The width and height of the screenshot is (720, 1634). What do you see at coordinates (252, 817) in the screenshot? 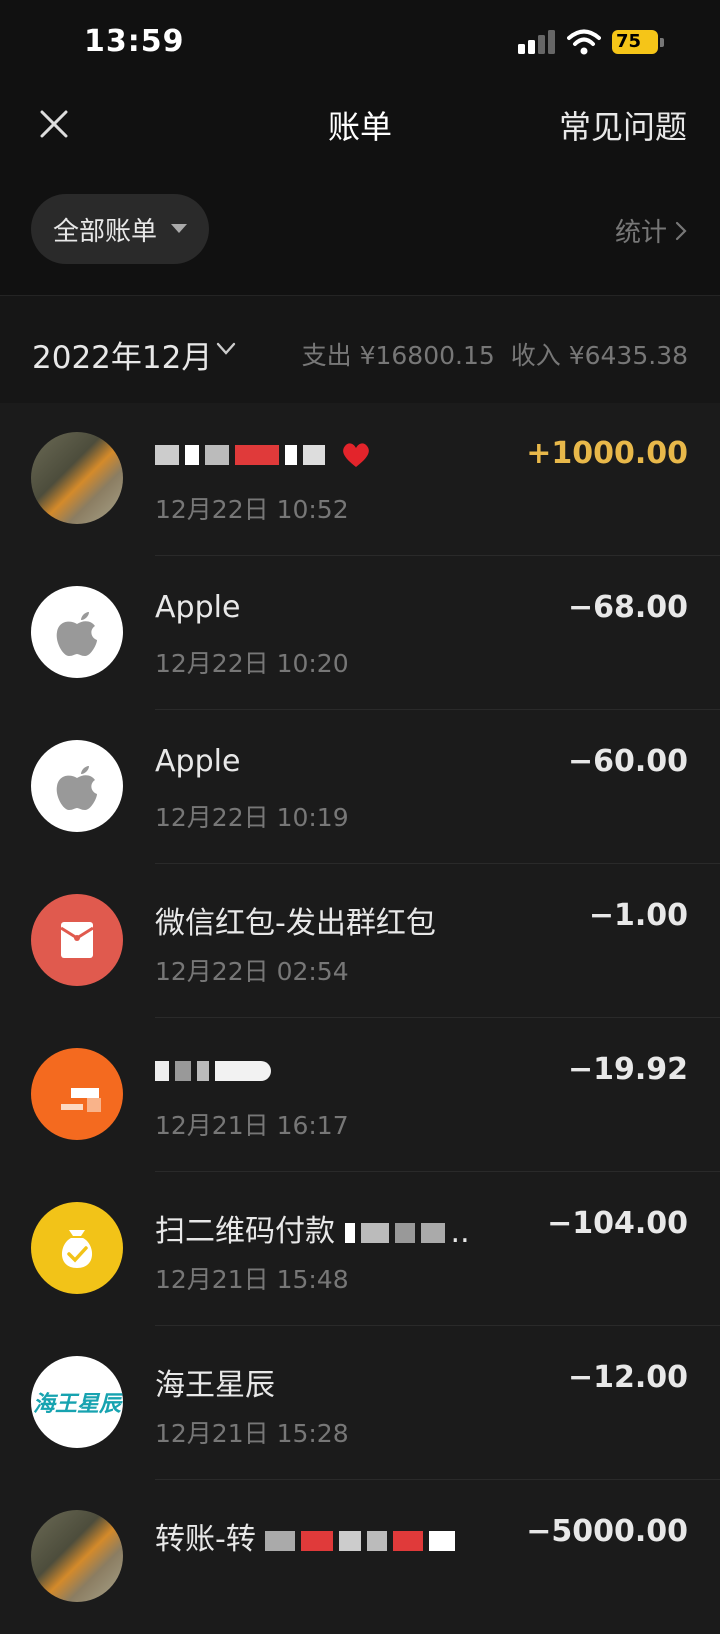
I see `transaction-time: 12月22日 10:19` at bounding box center [252, 817].